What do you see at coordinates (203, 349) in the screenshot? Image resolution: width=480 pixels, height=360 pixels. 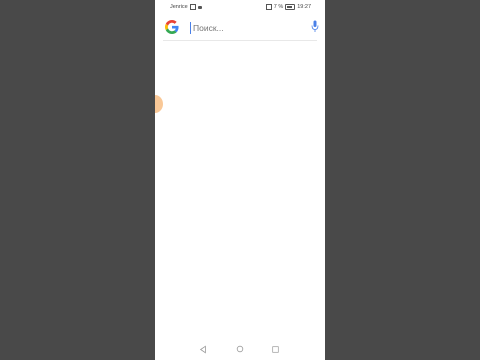 I see `back-icon` at bounding box center [203, 349].